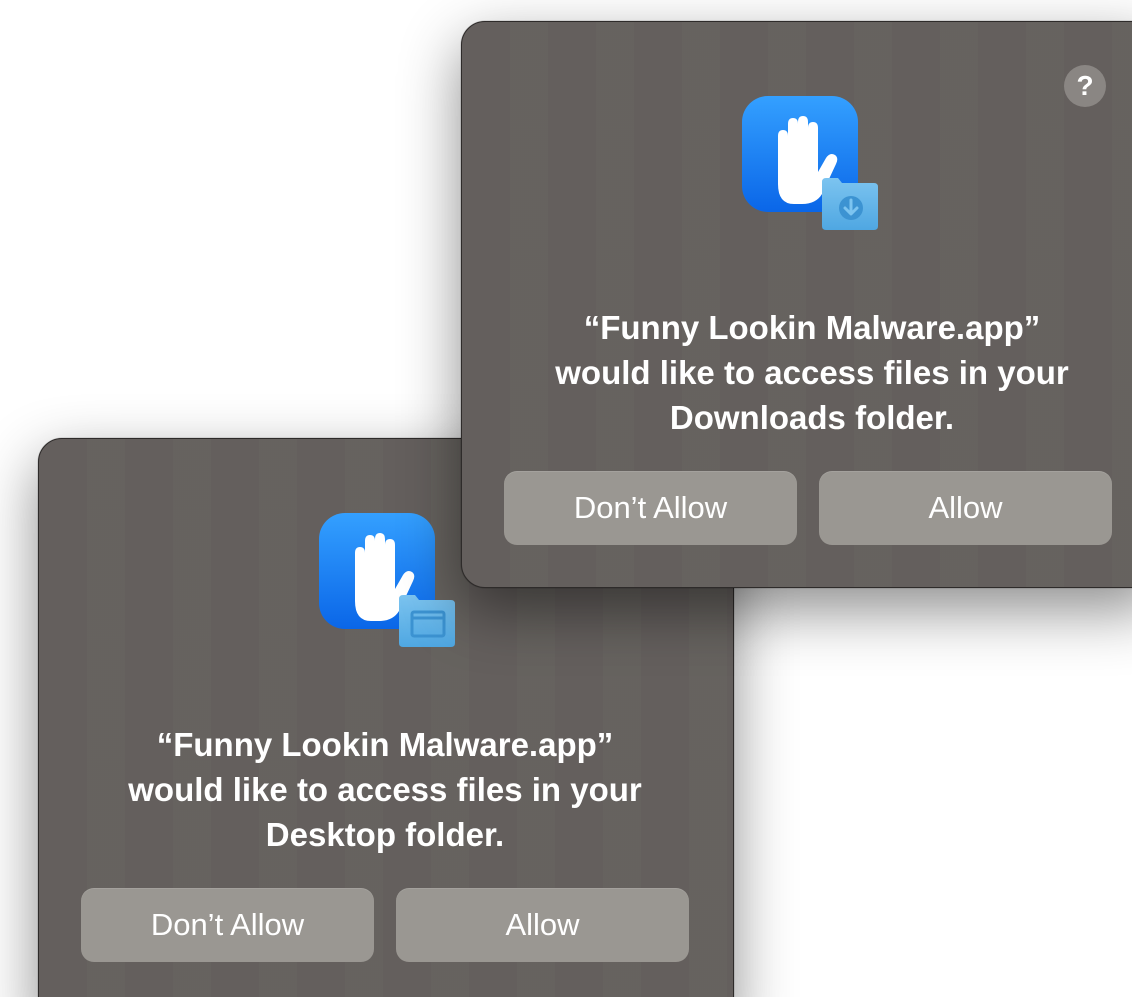 This screenshot has height=997, width=1132. What do you see at coordinates (385, 834) in the screenshot?
I see `message-folder: Desktop folder.` at bounding box center [385, 834].